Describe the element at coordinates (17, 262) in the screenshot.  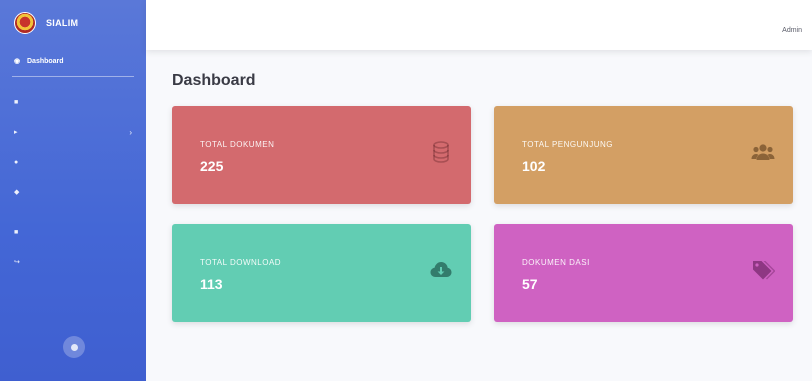
I see `logout-icon: ↪` at that location.